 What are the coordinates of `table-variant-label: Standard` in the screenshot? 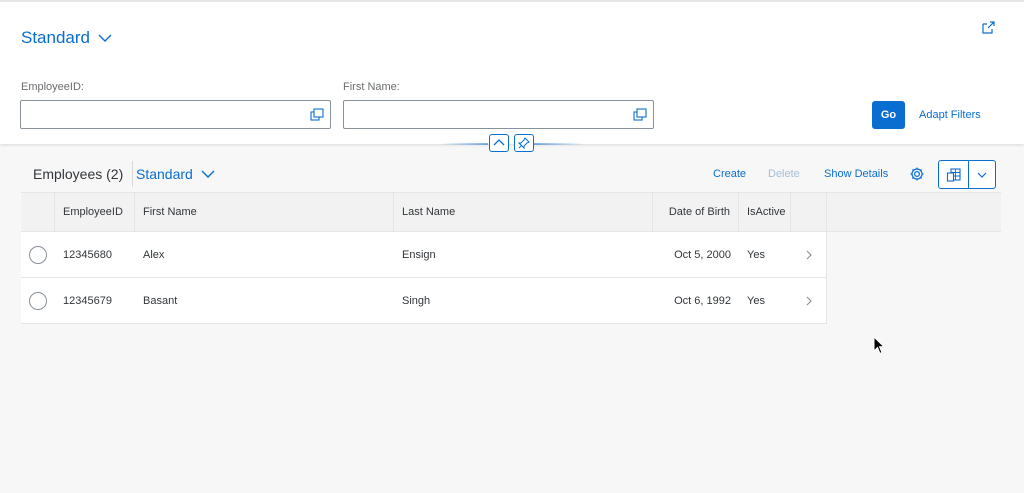 It's located at (164, 174).